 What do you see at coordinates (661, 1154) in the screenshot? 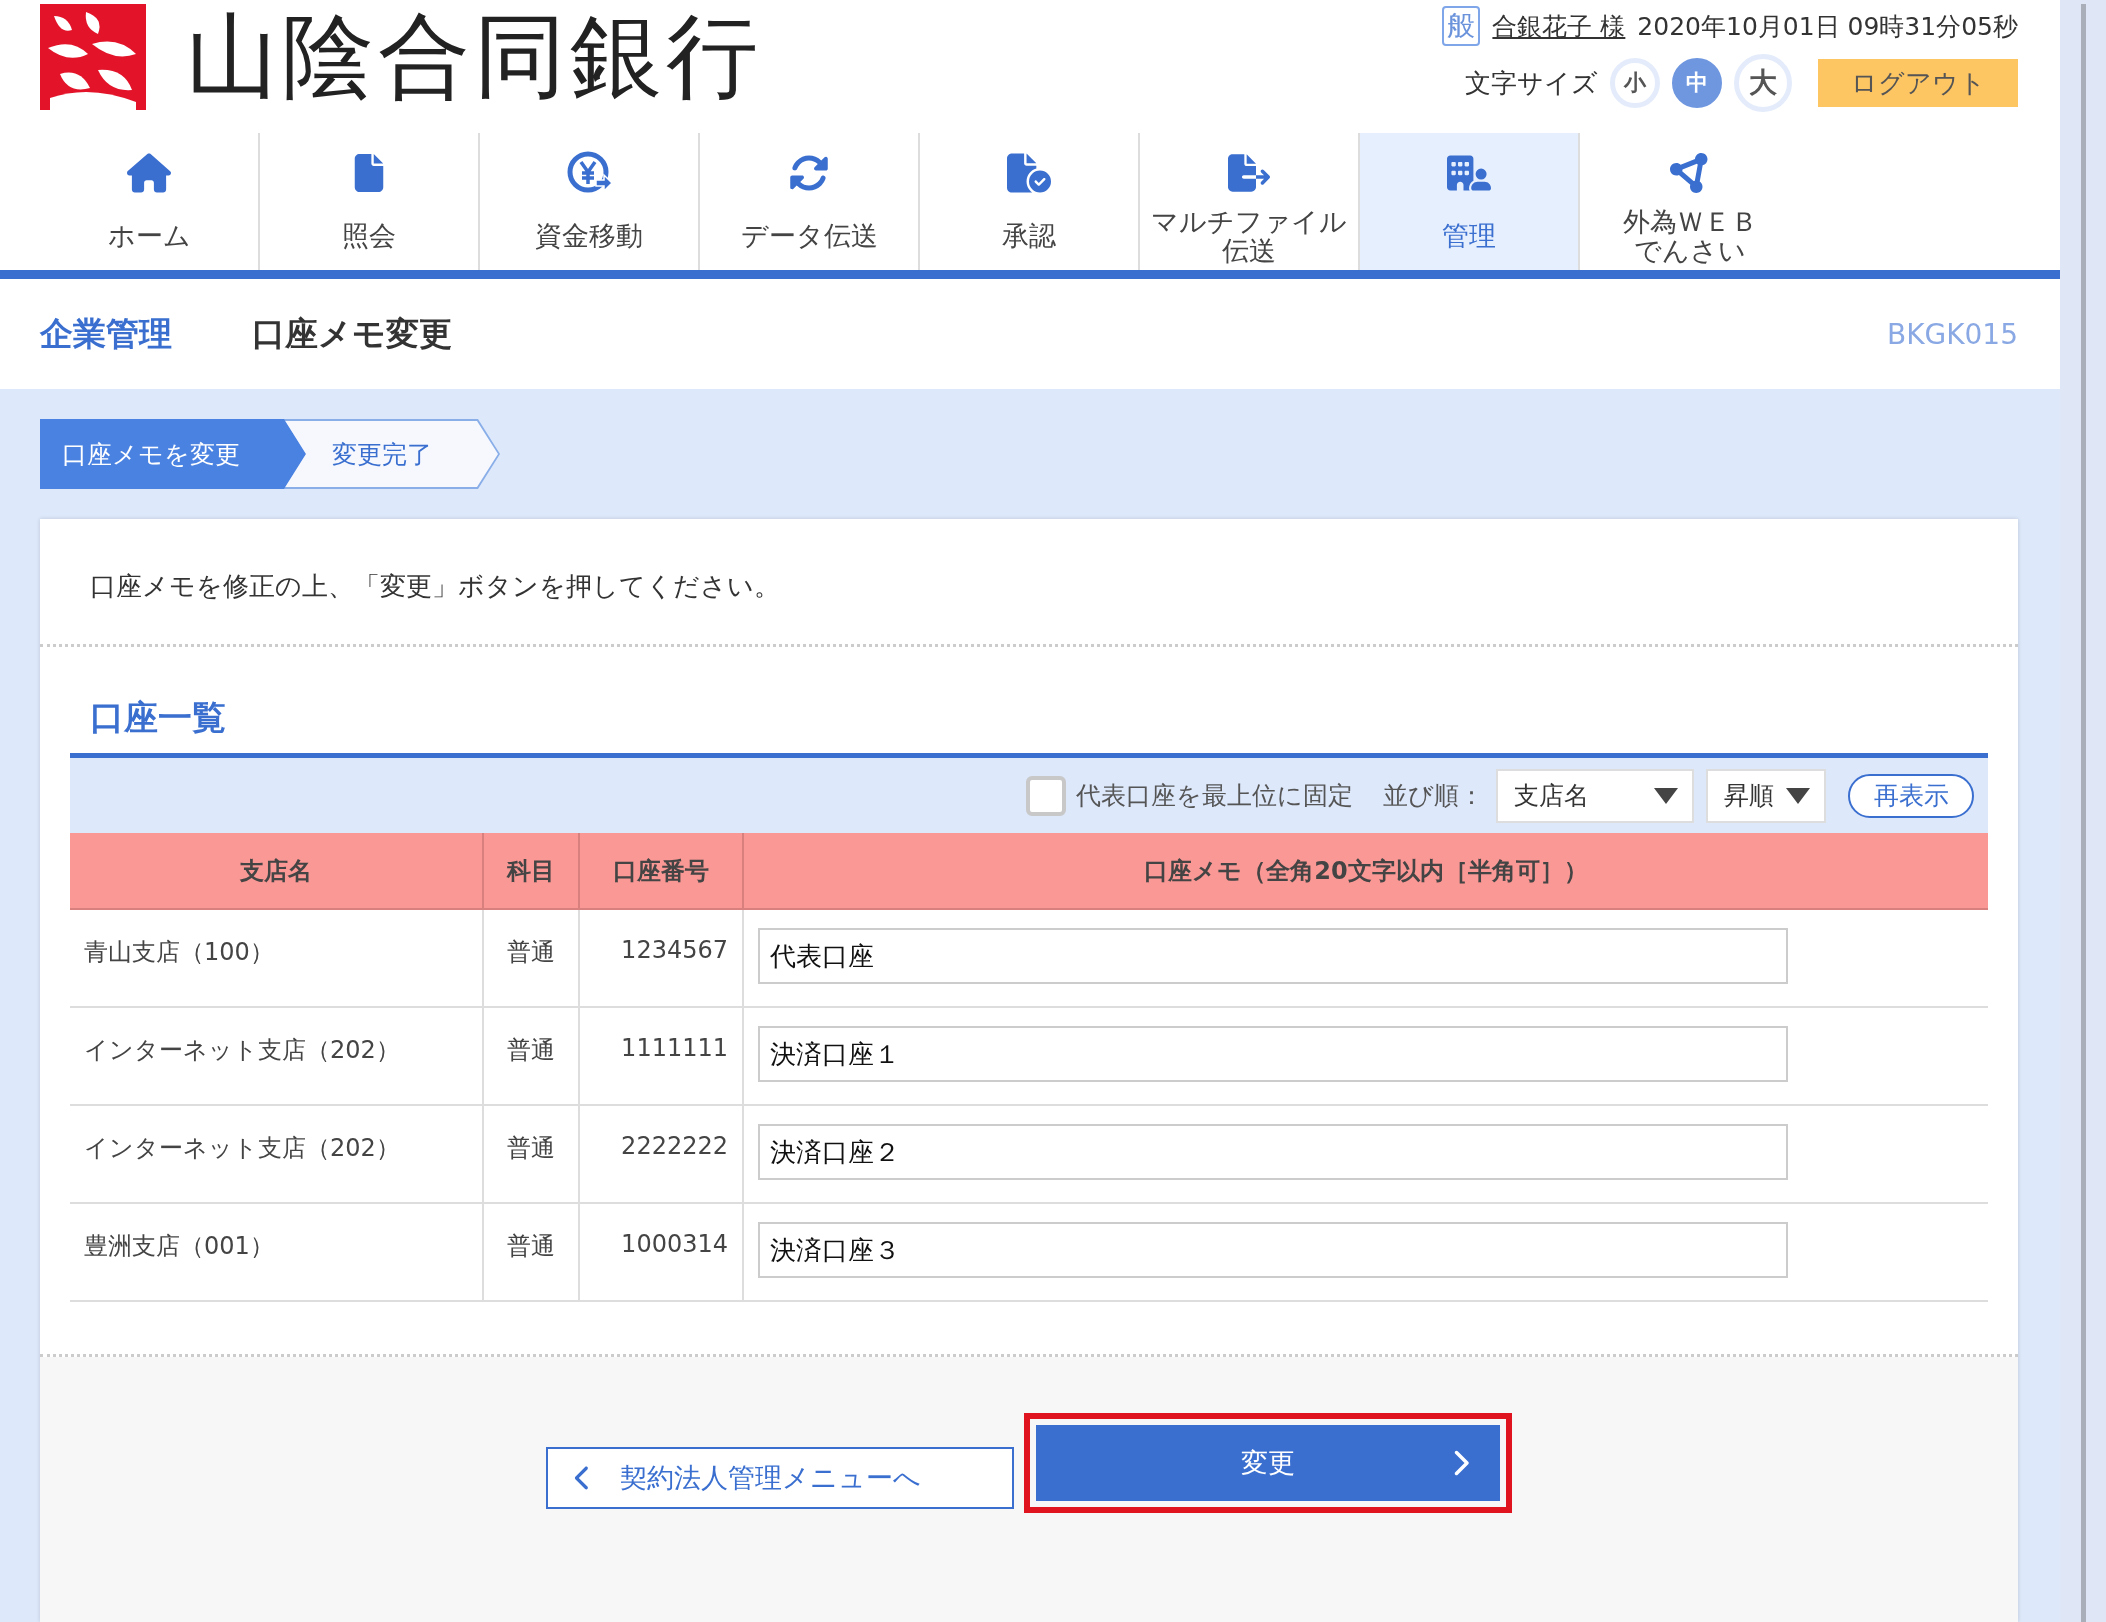
I see `table-cell: 2222222` at bounding box center [661, 1154].